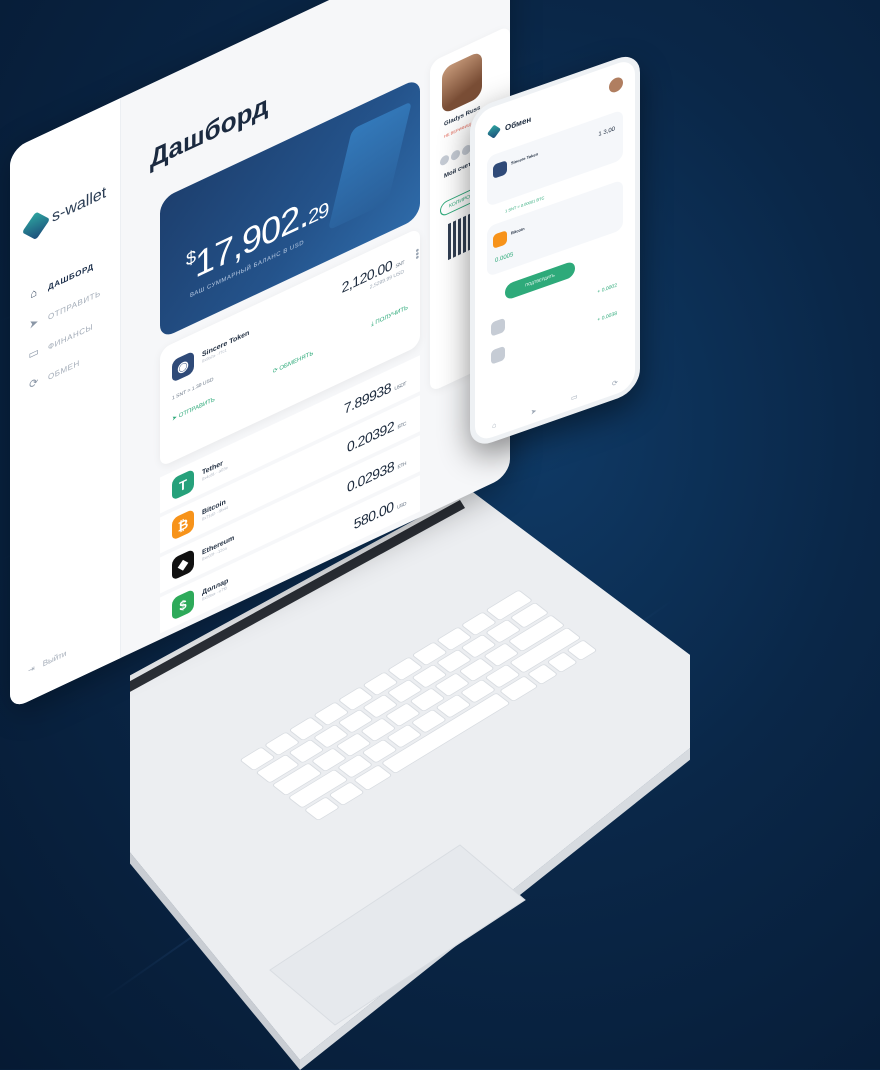 This screenshot has height=1070, width=880. What do you see at coordinates (54, 658) in the screenshot?
I see `logout-label: Выйти` at bounding box center [54, 658].